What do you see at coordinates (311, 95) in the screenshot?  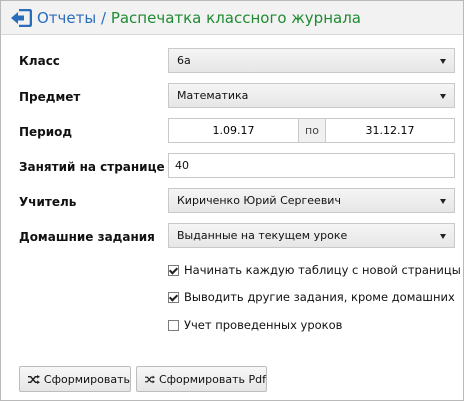 I see `subject-select: Математика` at bounding box center [311, 95].